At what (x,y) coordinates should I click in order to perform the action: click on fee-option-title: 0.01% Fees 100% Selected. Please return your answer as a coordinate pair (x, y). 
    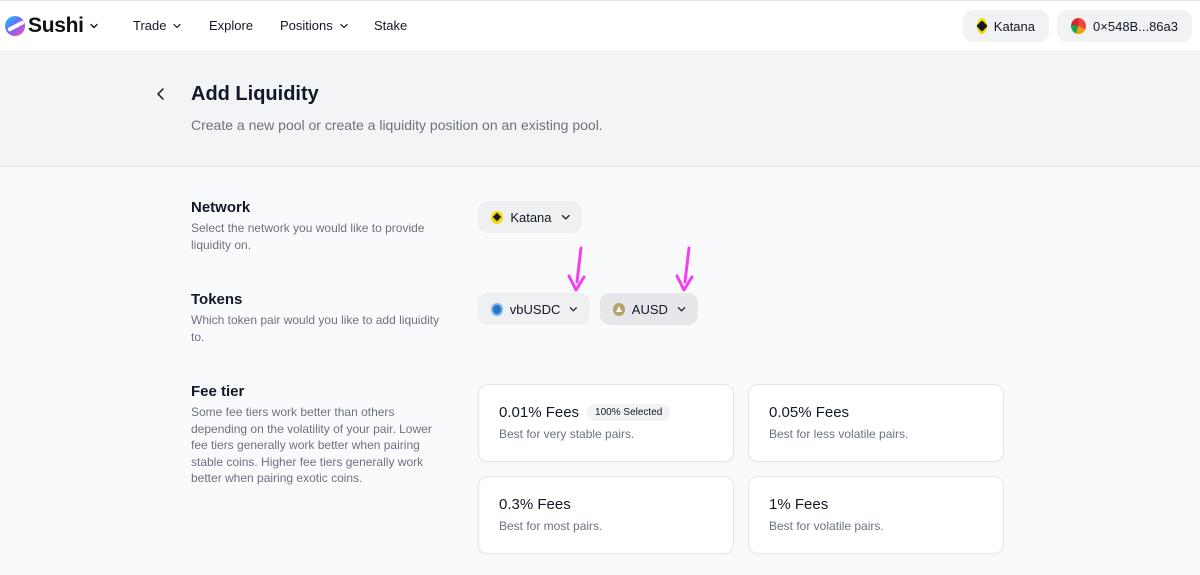
    Looking at the image, I should click on (585, 412).